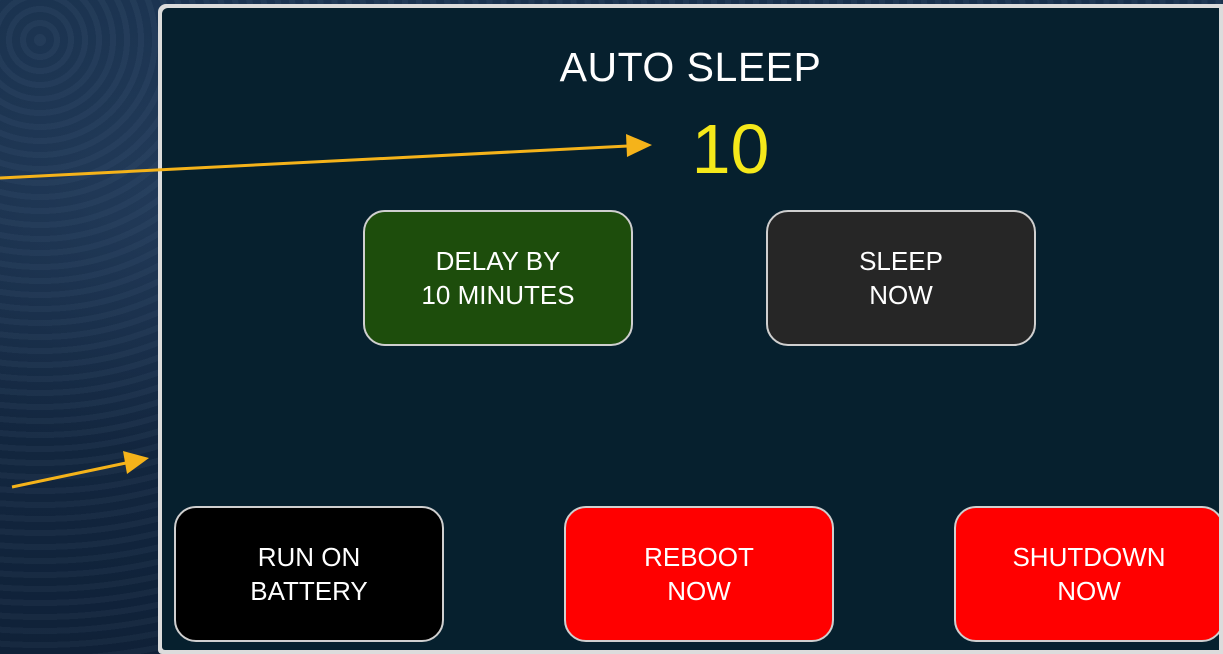  Describe the element at coordinates (498, 278) in the screenshot. I see `delay-button: DELAY BY 10 MINUTES` at that location.